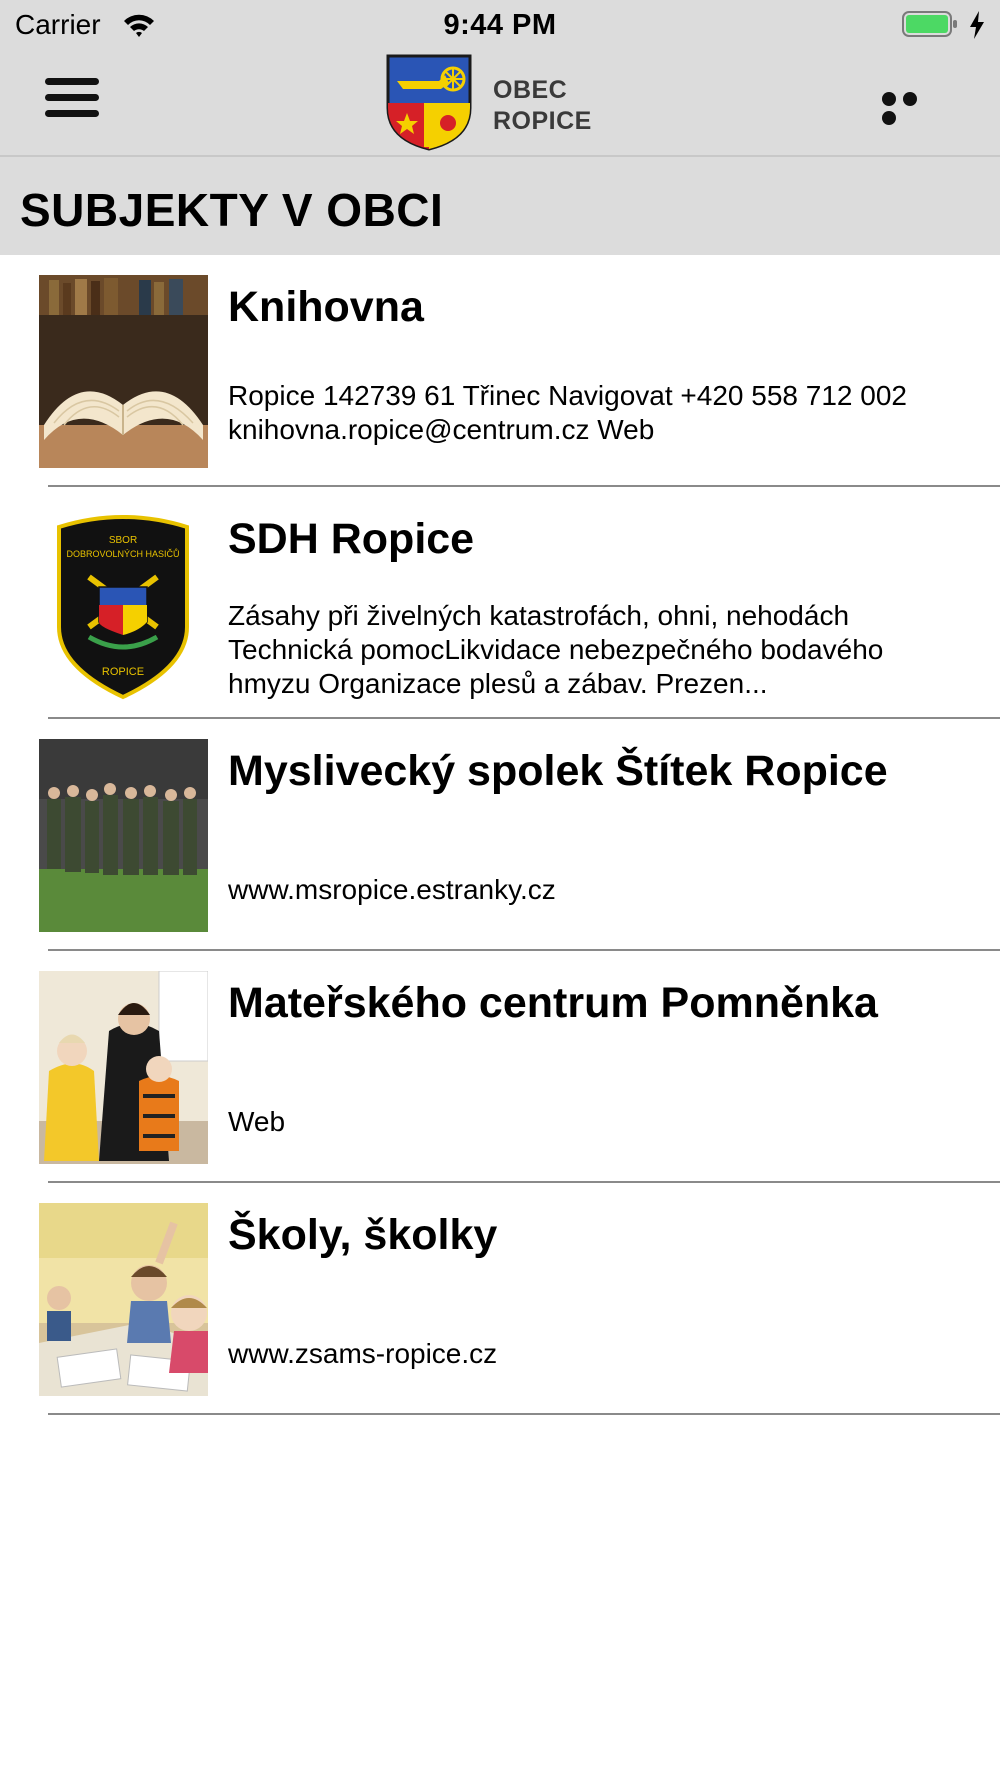 The image size is (1000, 1778). What do you see at coordinates (929, 24) in the screenshot?
I see `battery-icon` at bounding box center [929, 24].